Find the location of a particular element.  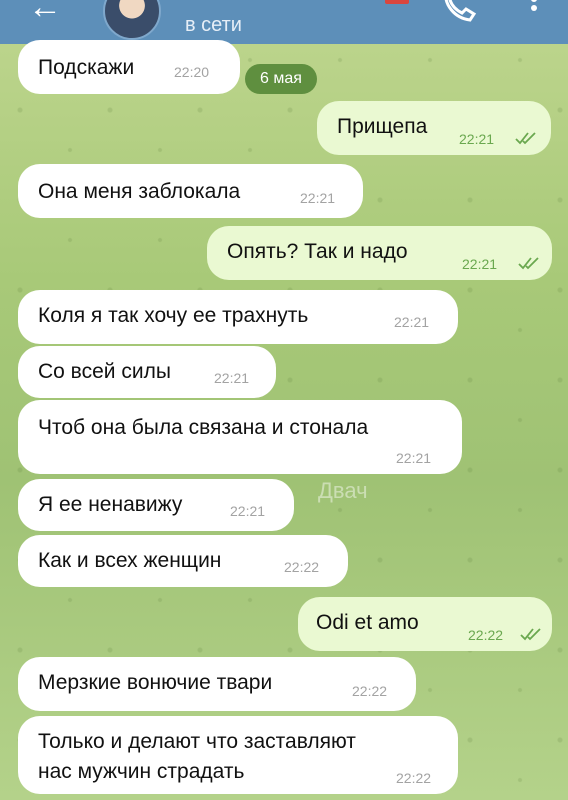

avatar is located at coordinates (132, 20).